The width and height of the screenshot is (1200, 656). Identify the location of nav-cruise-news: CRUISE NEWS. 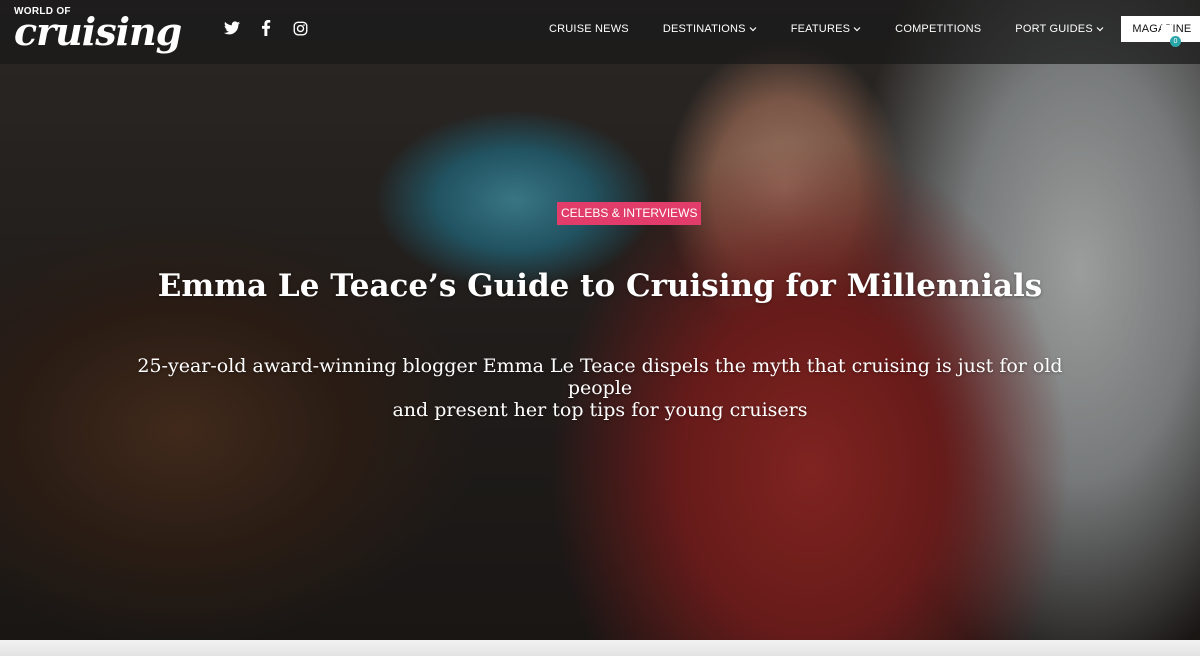
(589, 29).